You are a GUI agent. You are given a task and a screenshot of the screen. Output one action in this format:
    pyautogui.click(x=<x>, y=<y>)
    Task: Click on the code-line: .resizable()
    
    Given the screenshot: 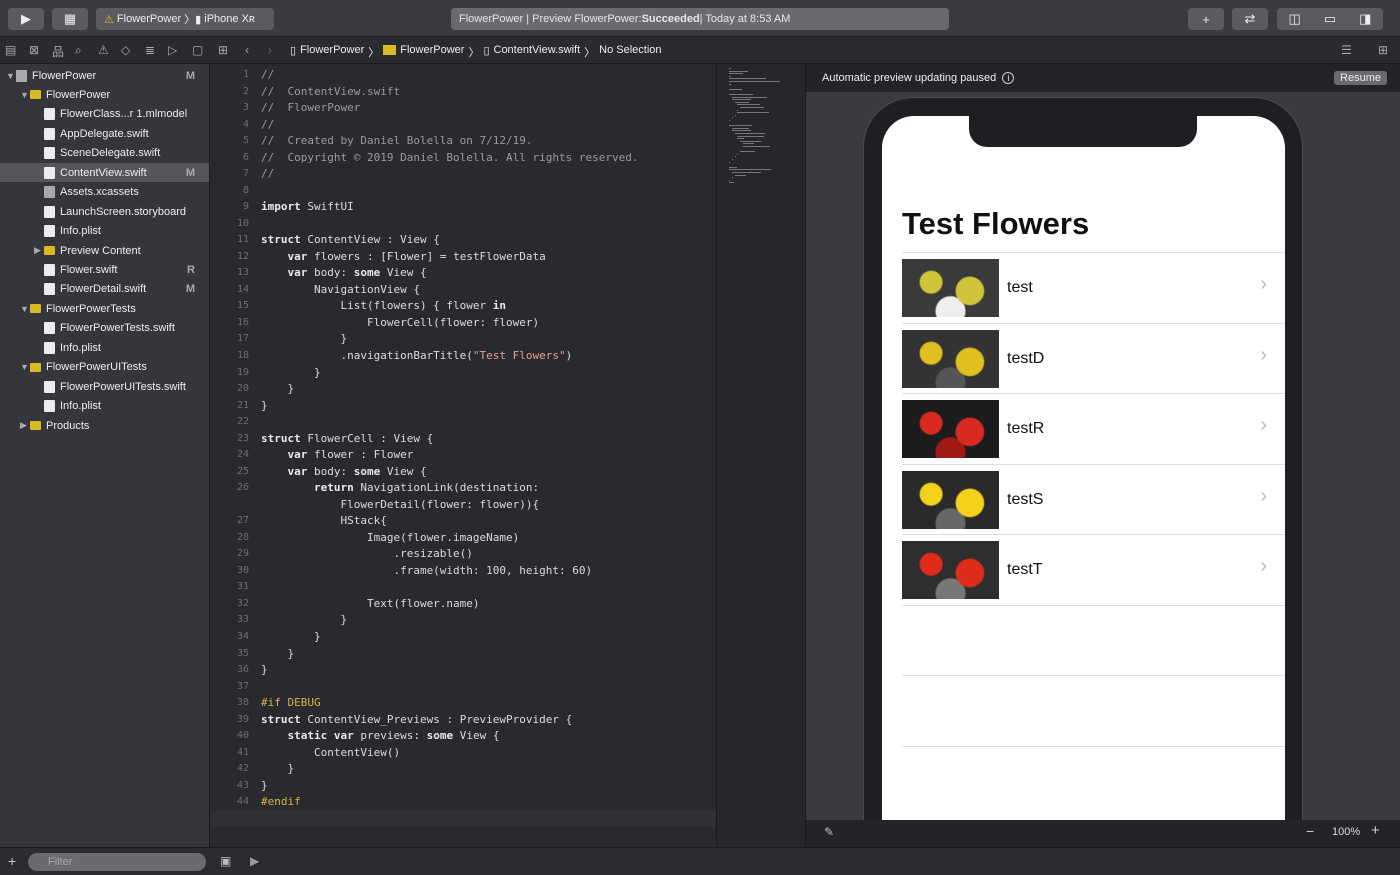 What is the action you would take?
    pyautogui.click(x=366, y=553)
    